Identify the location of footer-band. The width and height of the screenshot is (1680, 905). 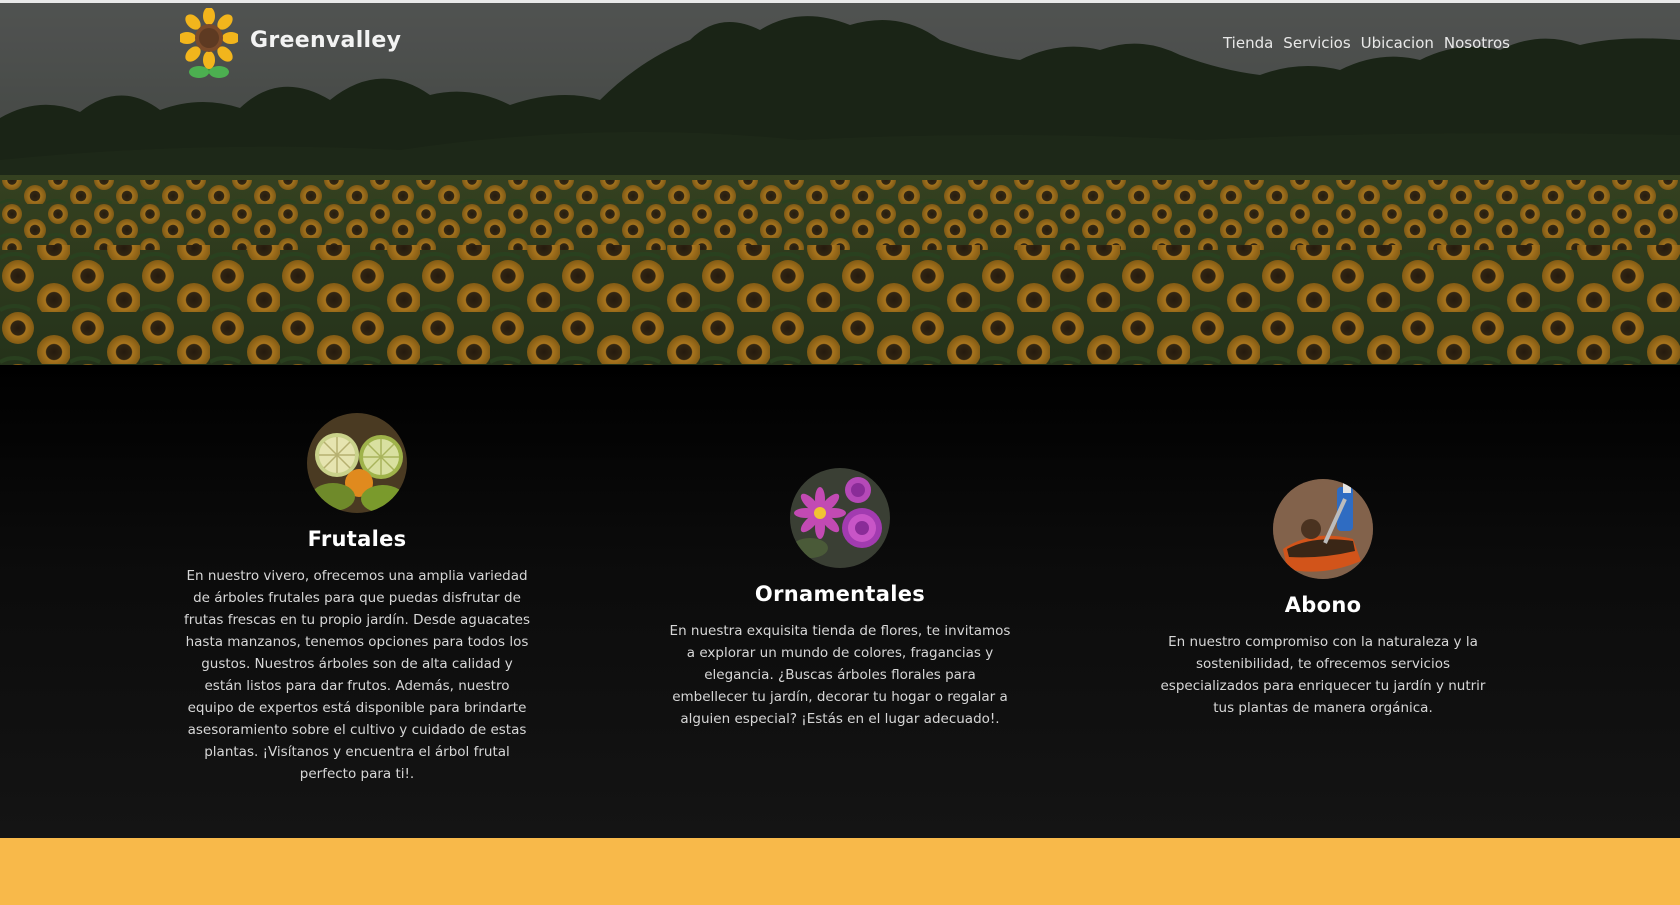
(840, 871).